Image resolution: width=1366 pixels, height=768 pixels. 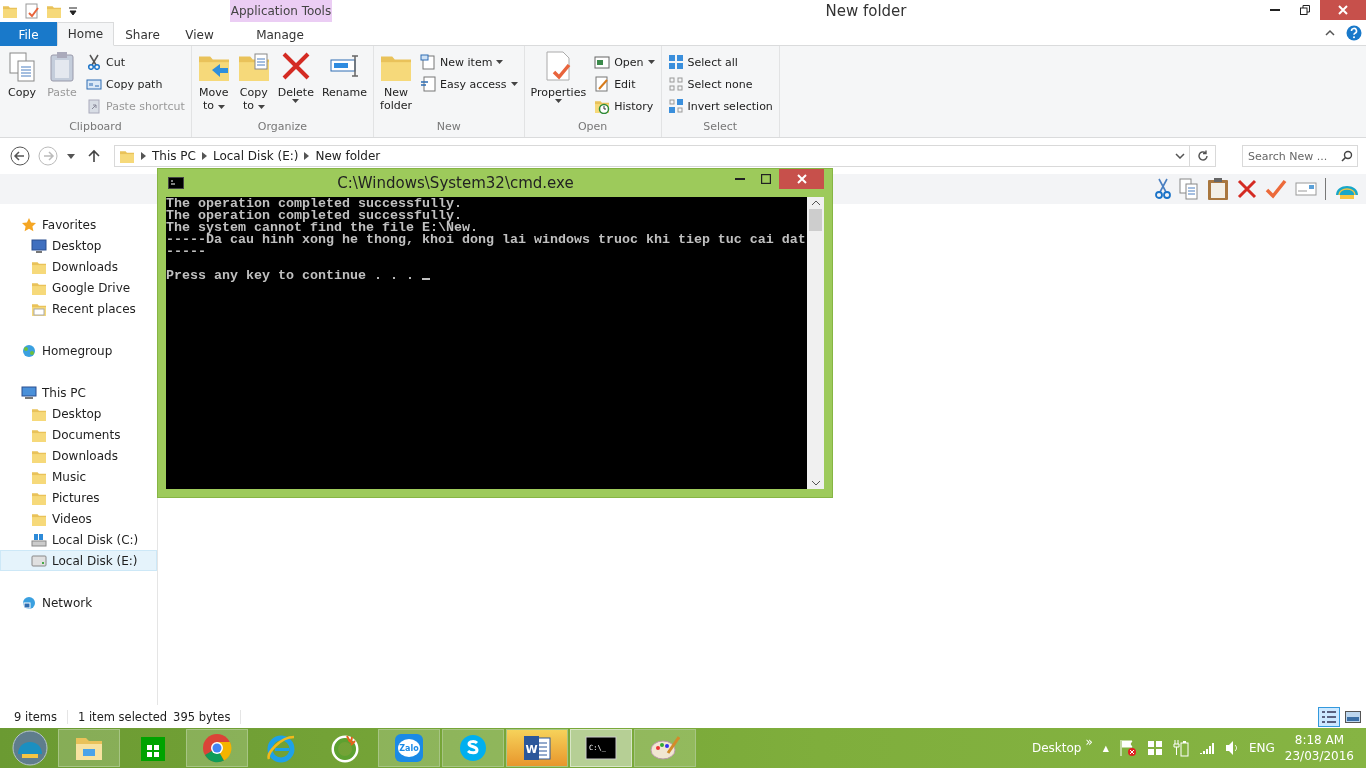 What do you see at coordinates (295, 84) in the screenshot?
I see `ribbon-button: Delete` at bounding box center [295, 84].